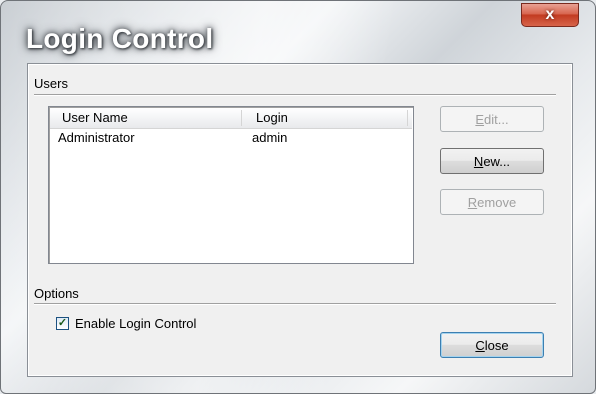 This screenshot has height=394, width=596. I want to click on enable-login-control-checkbox: ✓, so click(62, 323).